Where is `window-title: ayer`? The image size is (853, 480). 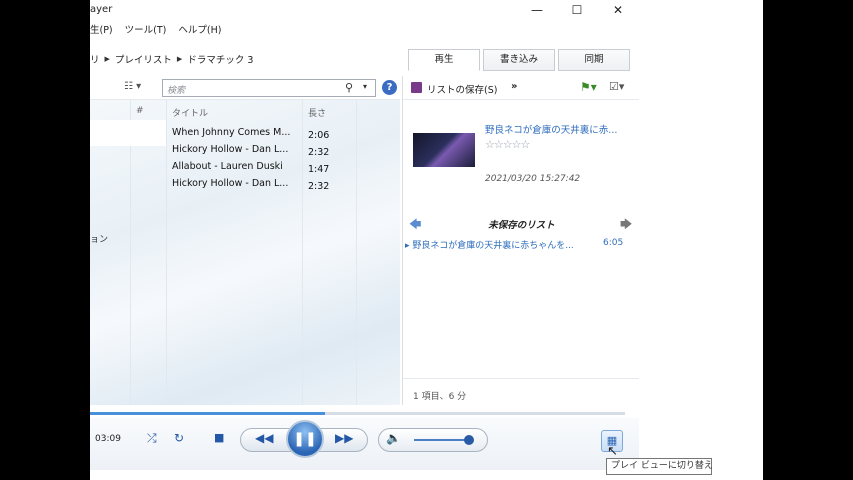
window-title: ayer is located at coordinates (101, 9).